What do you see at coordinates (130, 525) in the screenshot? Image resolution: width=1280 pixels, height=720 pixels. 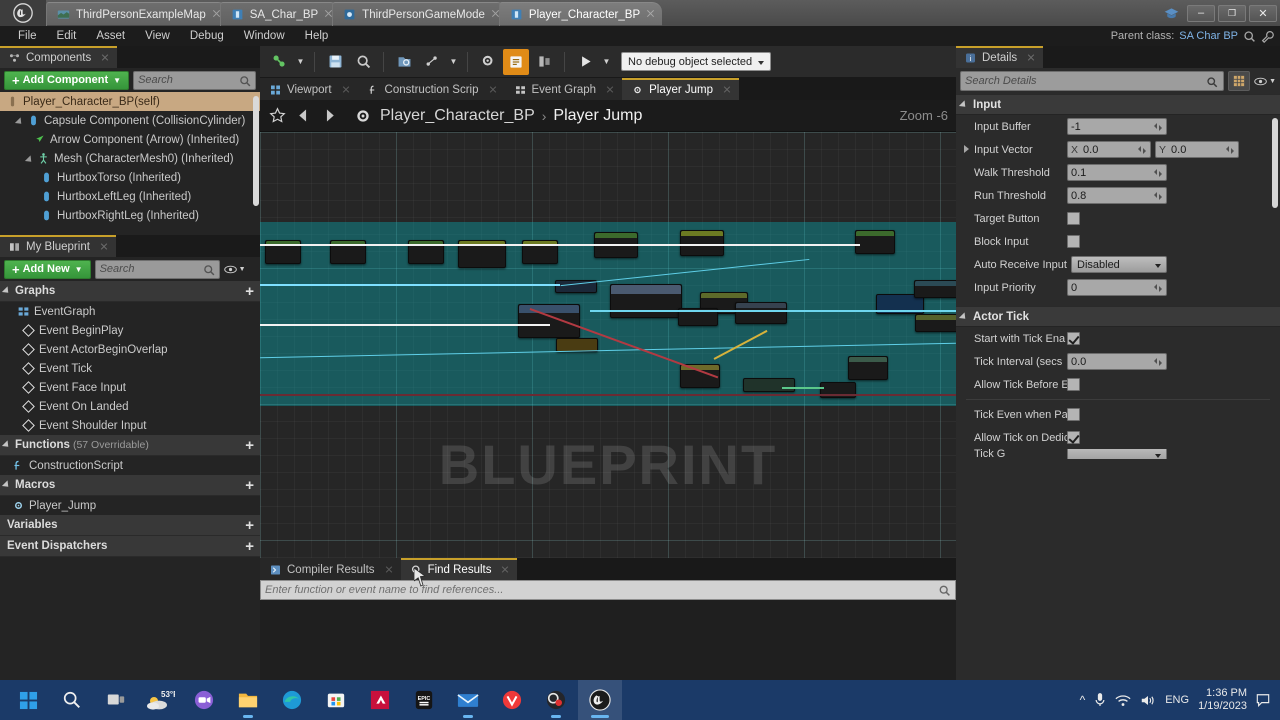 I see `section-variables: Variables +` at bounding box center [130, 525].